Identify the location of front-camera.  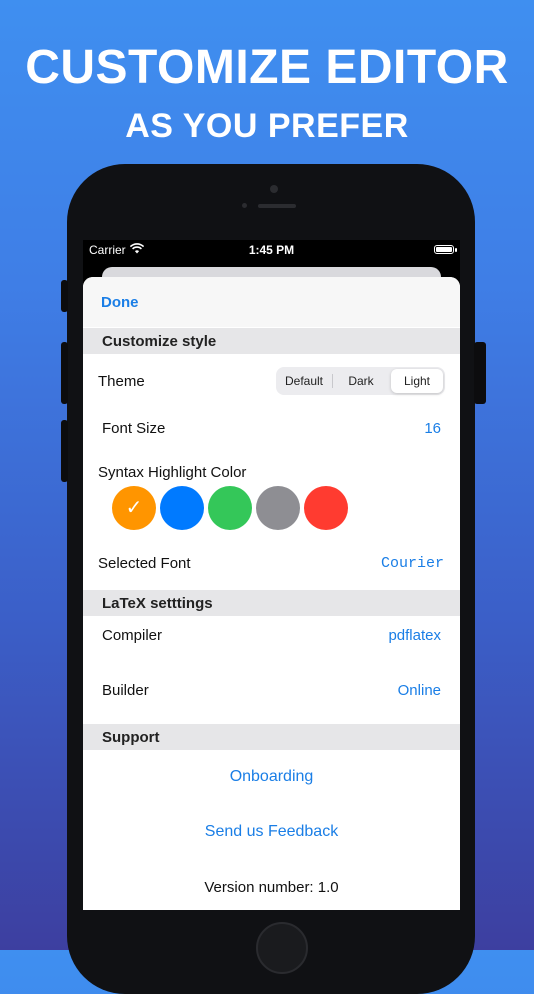
(274, 189).